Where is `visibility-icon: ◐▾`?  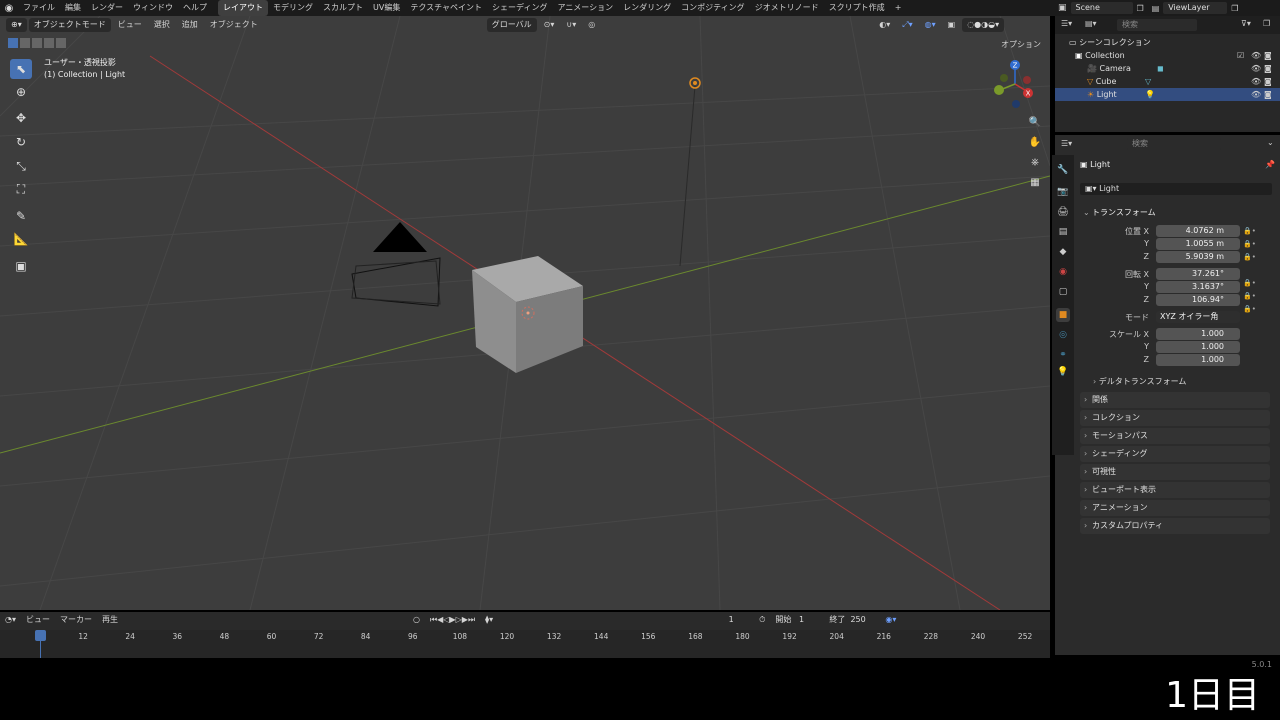
visibility-icon: ◐▾ is located at coordinates (884, 25).